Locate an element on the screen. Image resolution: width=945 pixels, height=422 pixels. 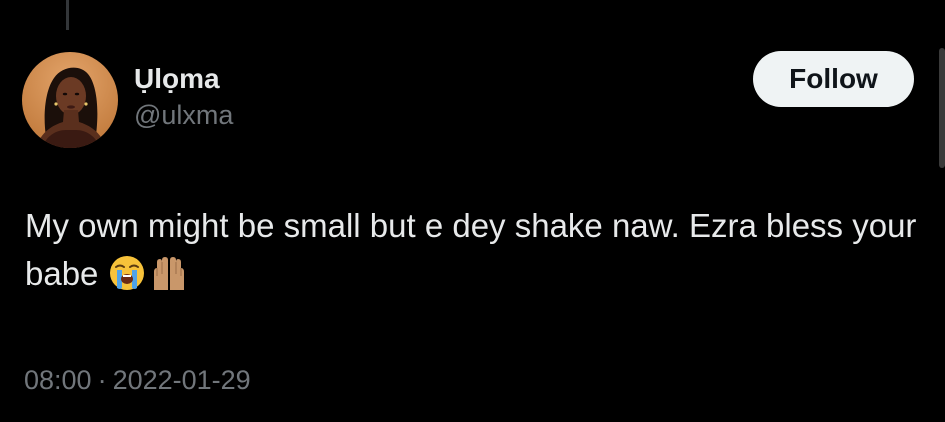
avatar-photo is located at coordinates (70, 100).